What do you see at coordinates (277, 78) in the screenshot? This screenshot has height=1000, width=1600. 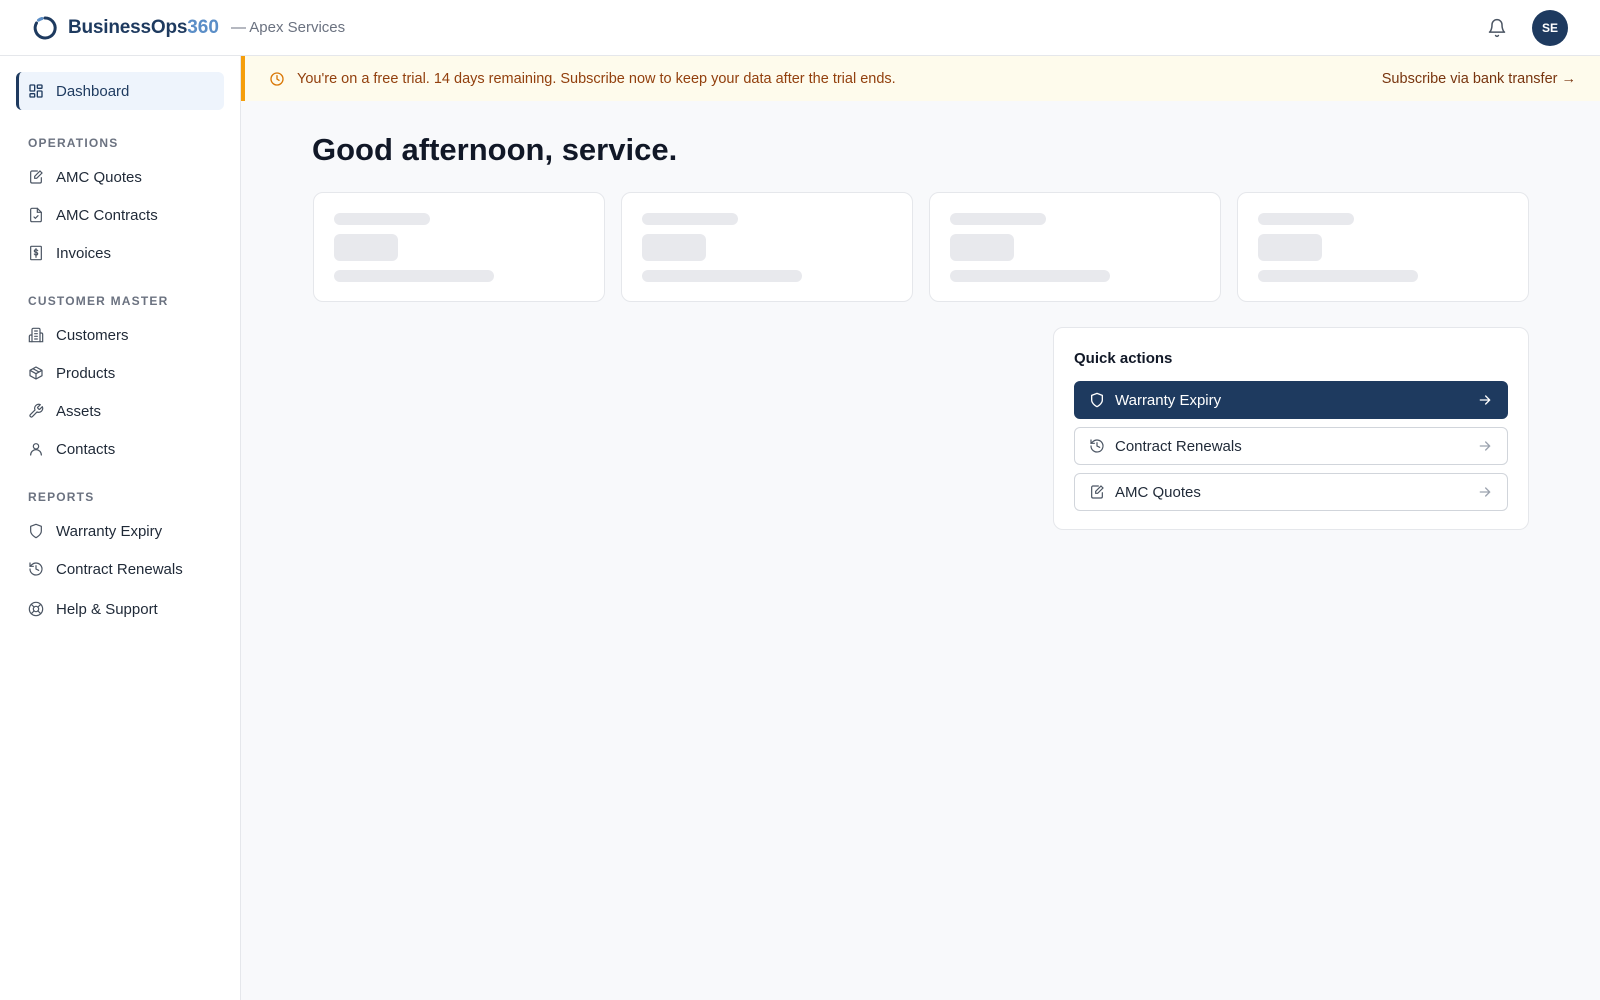 I see `clock-icon` at bounding box center [277, 78].